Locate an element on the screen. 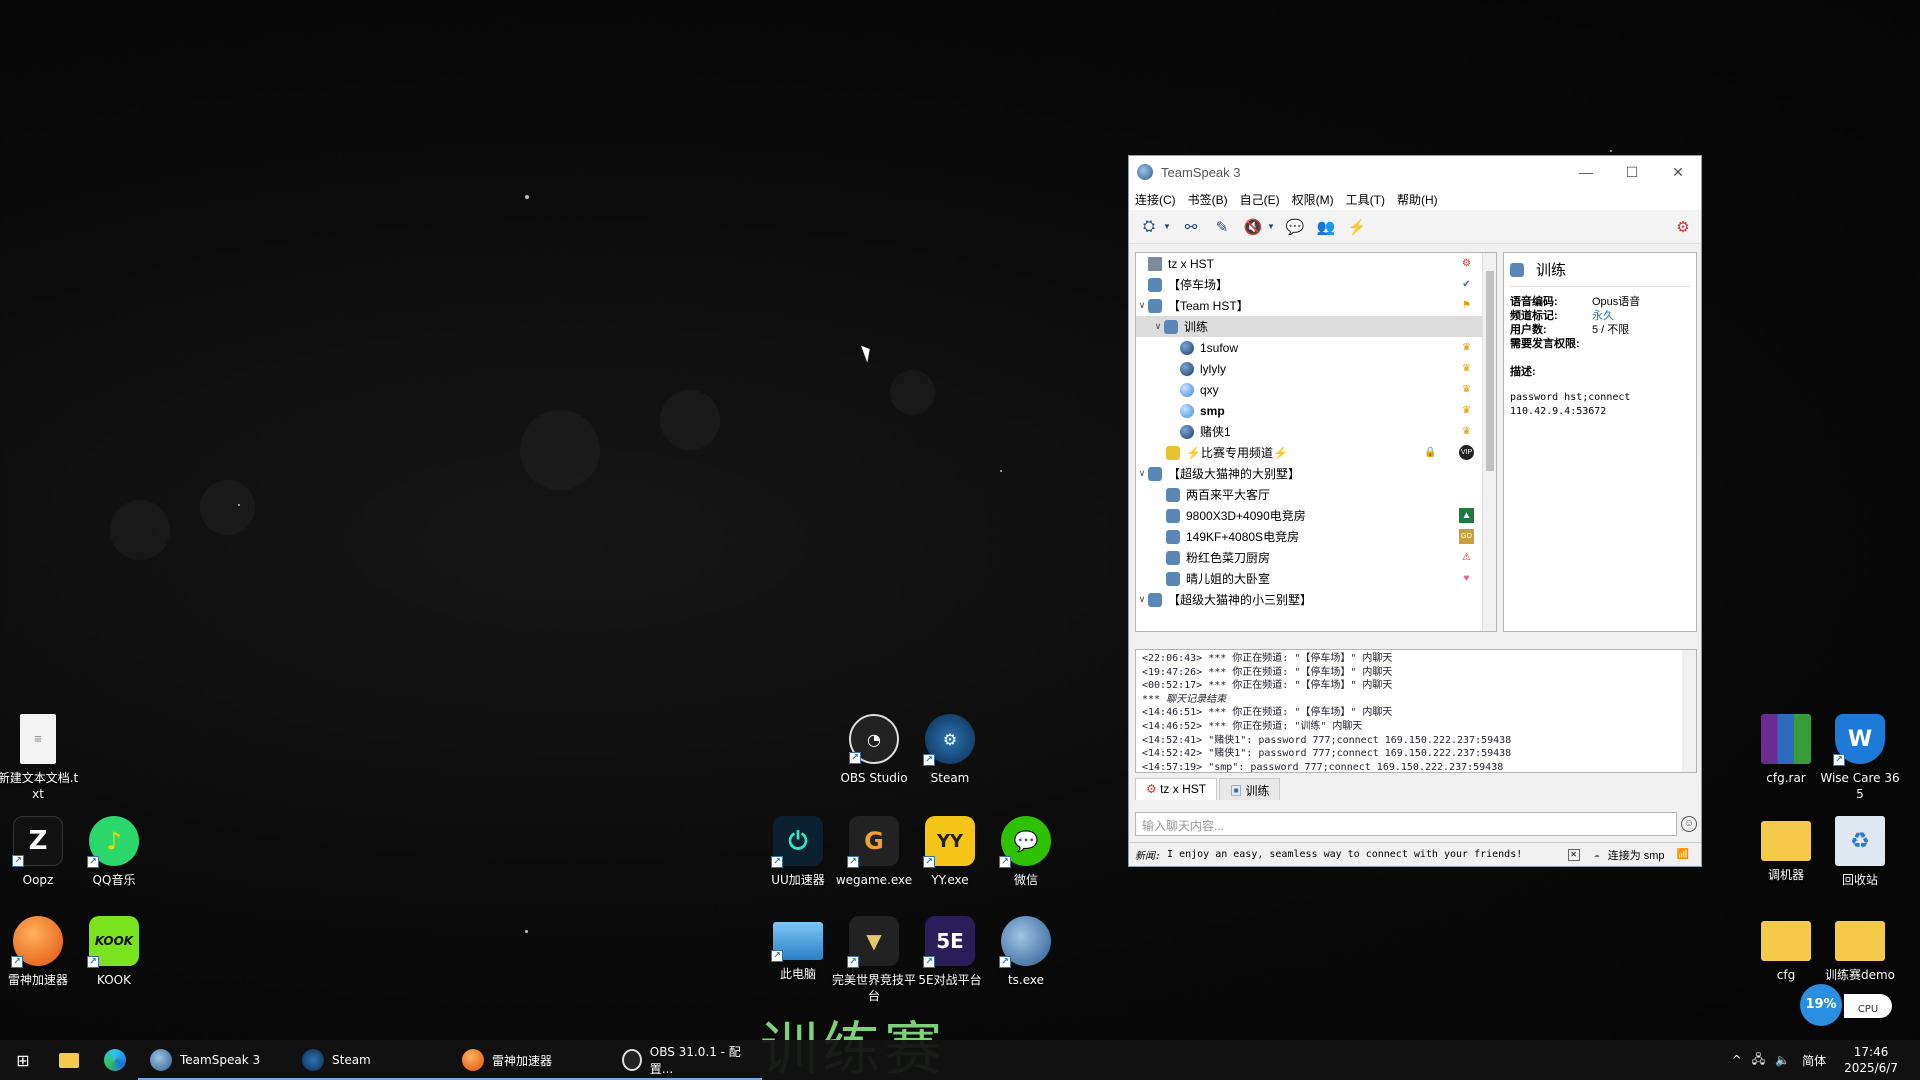 The image size is (1920, 1080). tray-chevron-up-icon: ^ is located at coordinates (1737, 1060).